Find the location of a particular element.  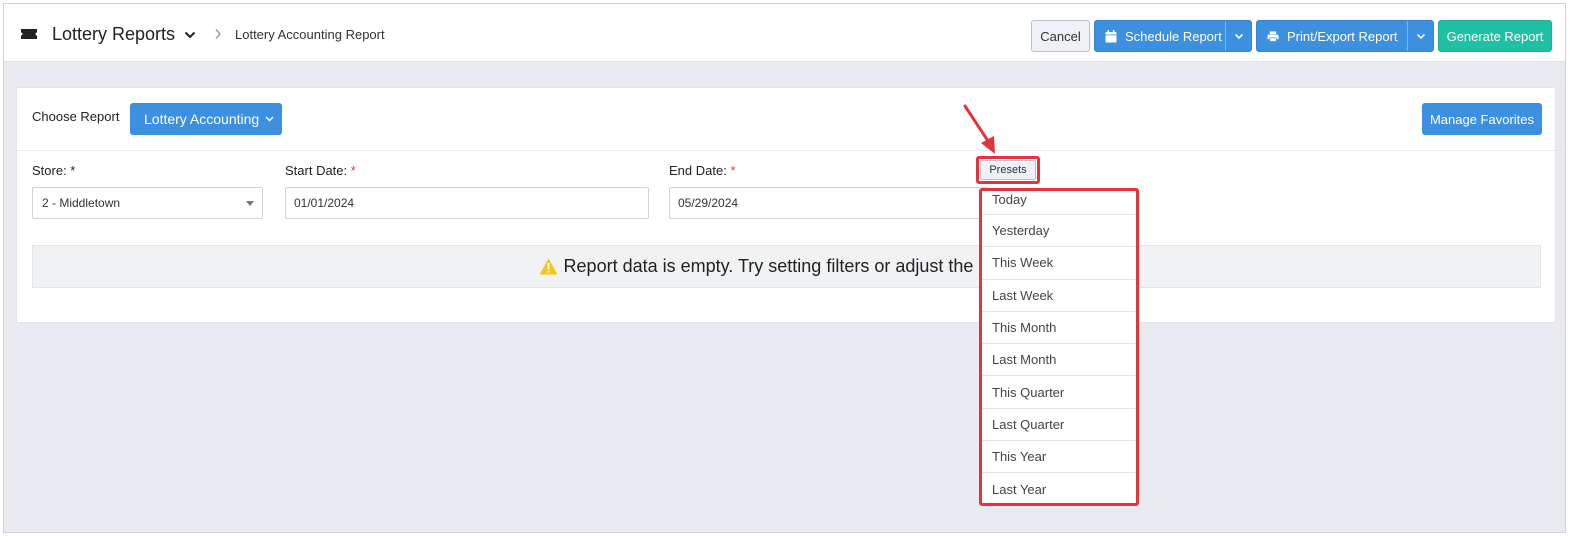

preset-today: Today is located at coordinates (1059, 203).